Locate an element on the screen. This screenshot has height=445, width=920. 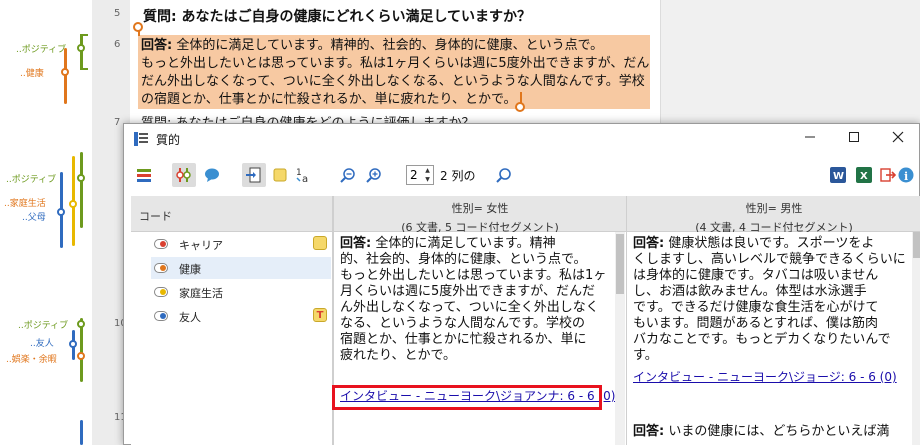
svg-text: X is located at coordinates (864, 176).